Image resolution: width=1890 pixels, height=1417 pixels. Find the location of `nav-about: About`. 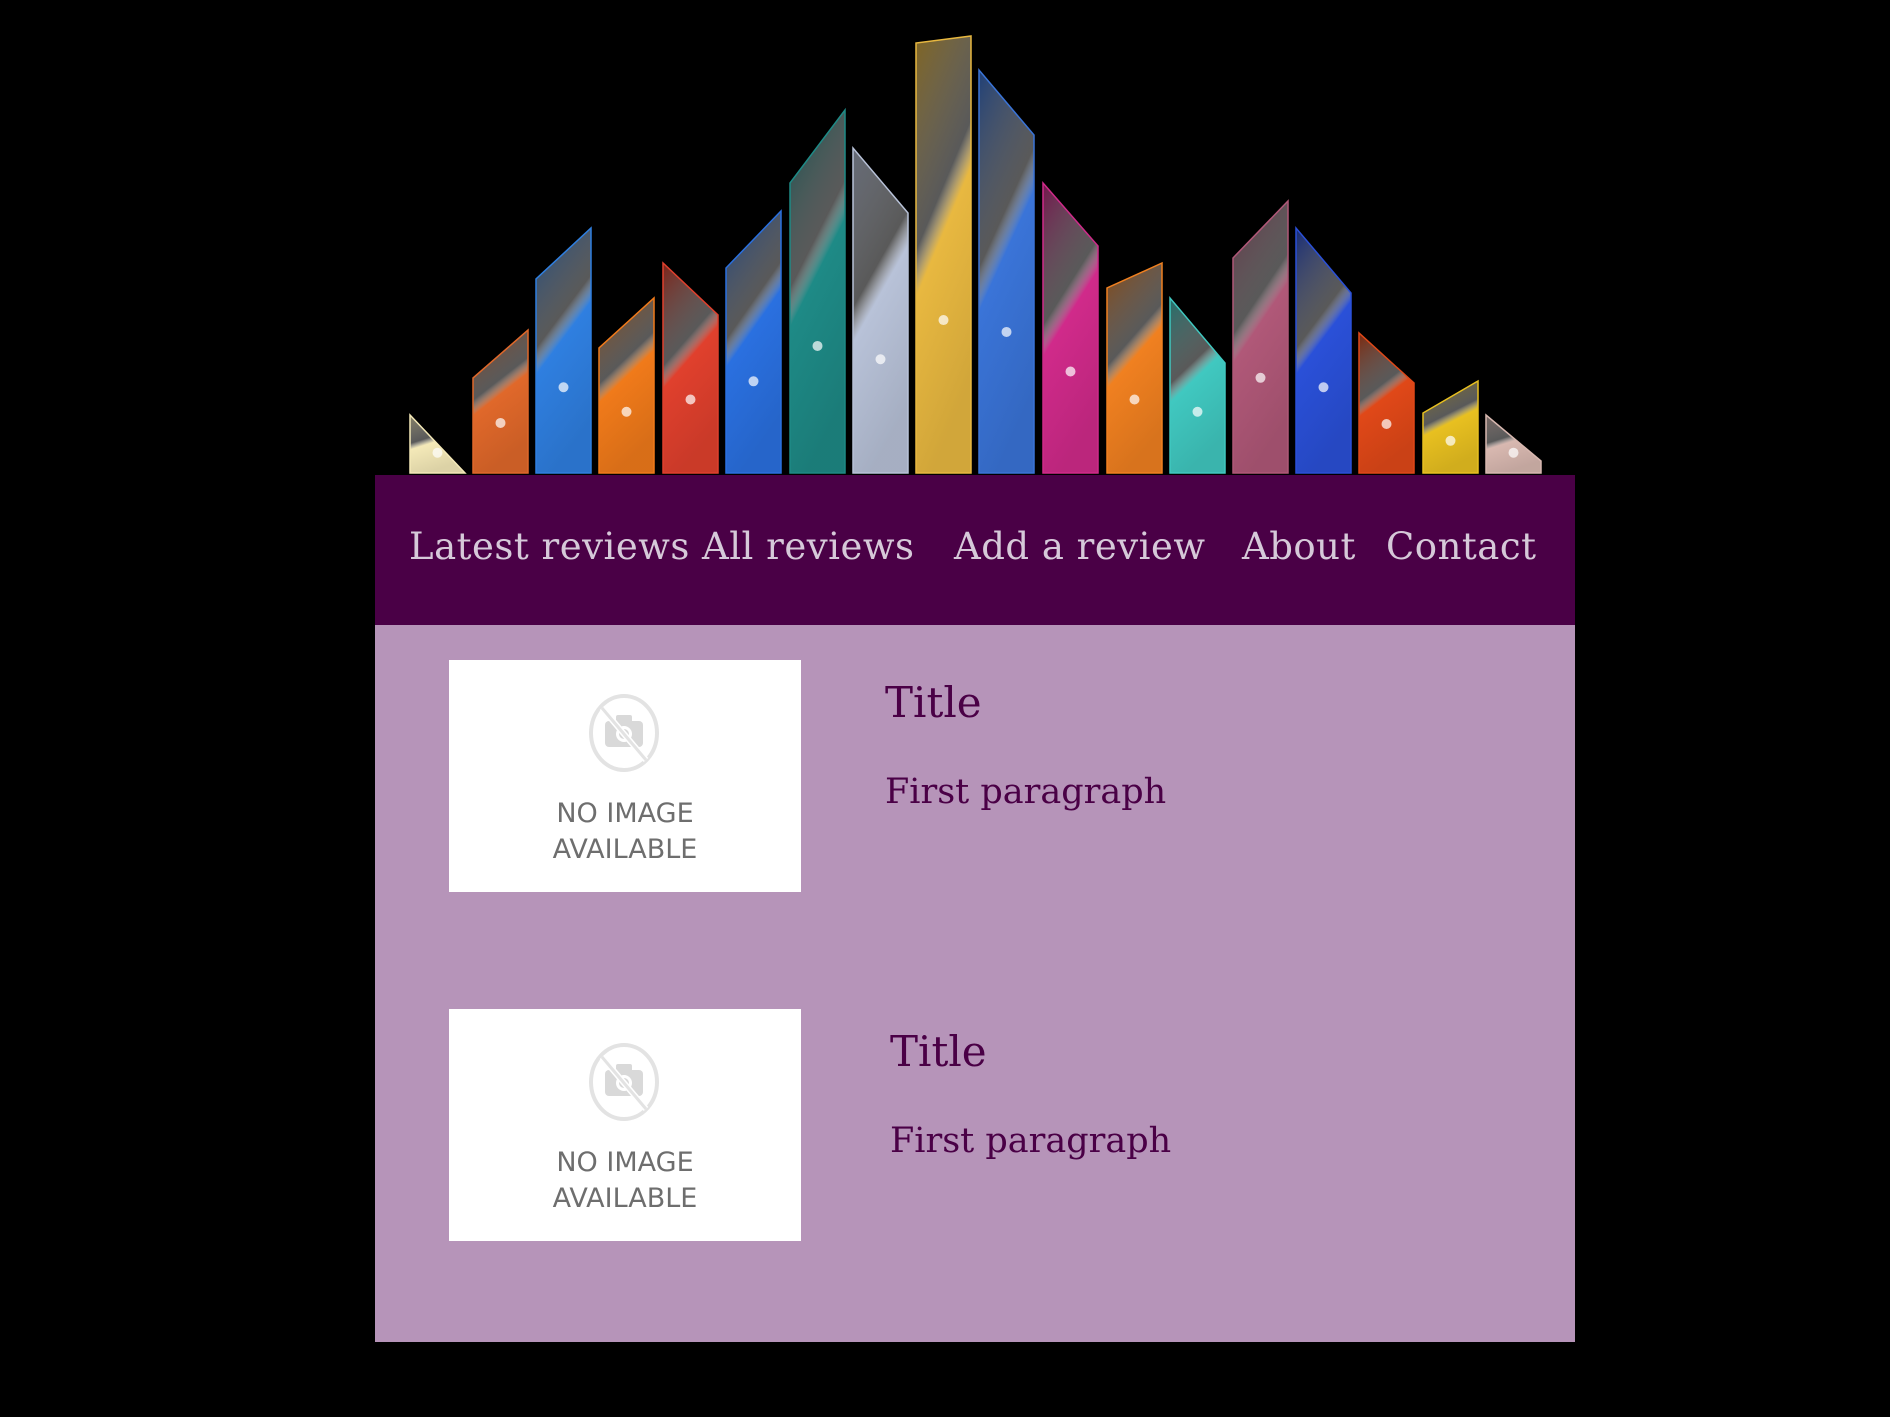

nav-about: About is located at coordinates (1299, 546).